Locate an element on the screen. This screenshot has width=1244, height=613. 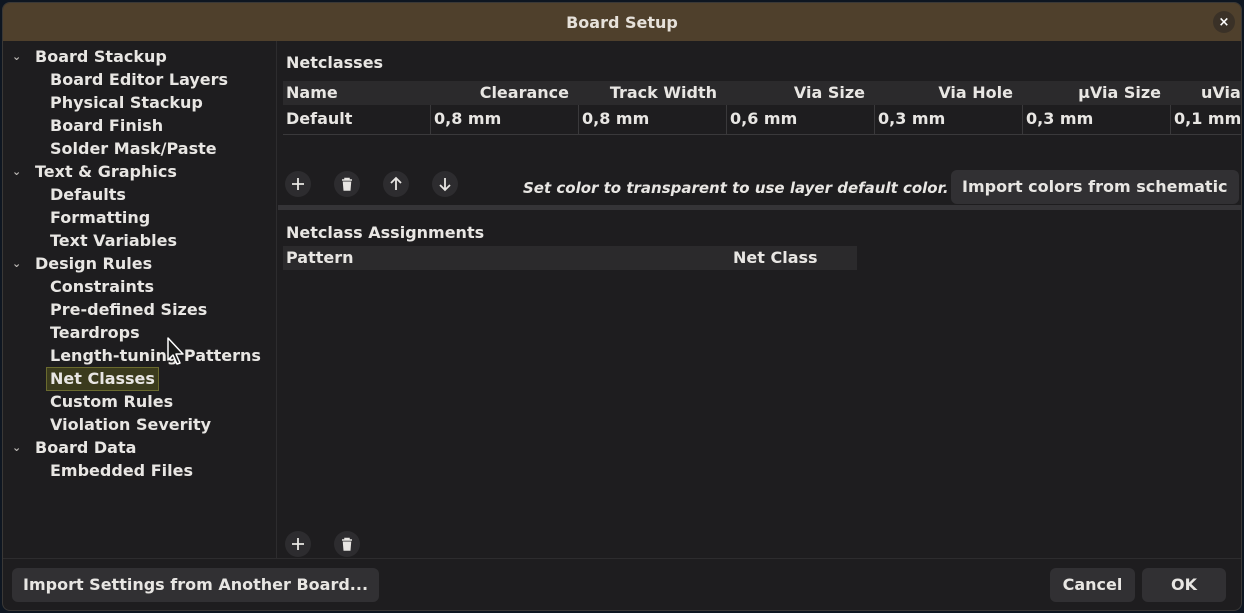
tree-item-length-tuning-patterns: Length-tuning Patterns is located at coordinates (155, 356).